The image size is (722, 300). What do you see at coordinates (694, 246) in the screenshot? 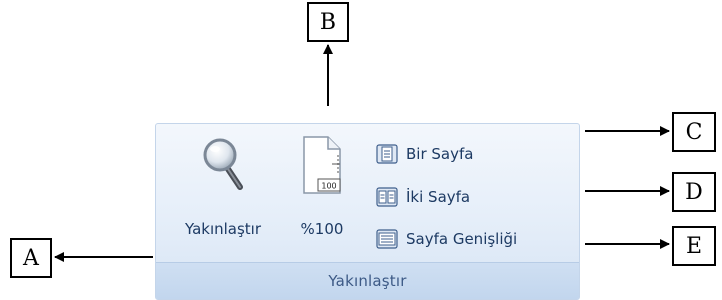
I see `callout-box-e: E` at bounding box center [694, 246].